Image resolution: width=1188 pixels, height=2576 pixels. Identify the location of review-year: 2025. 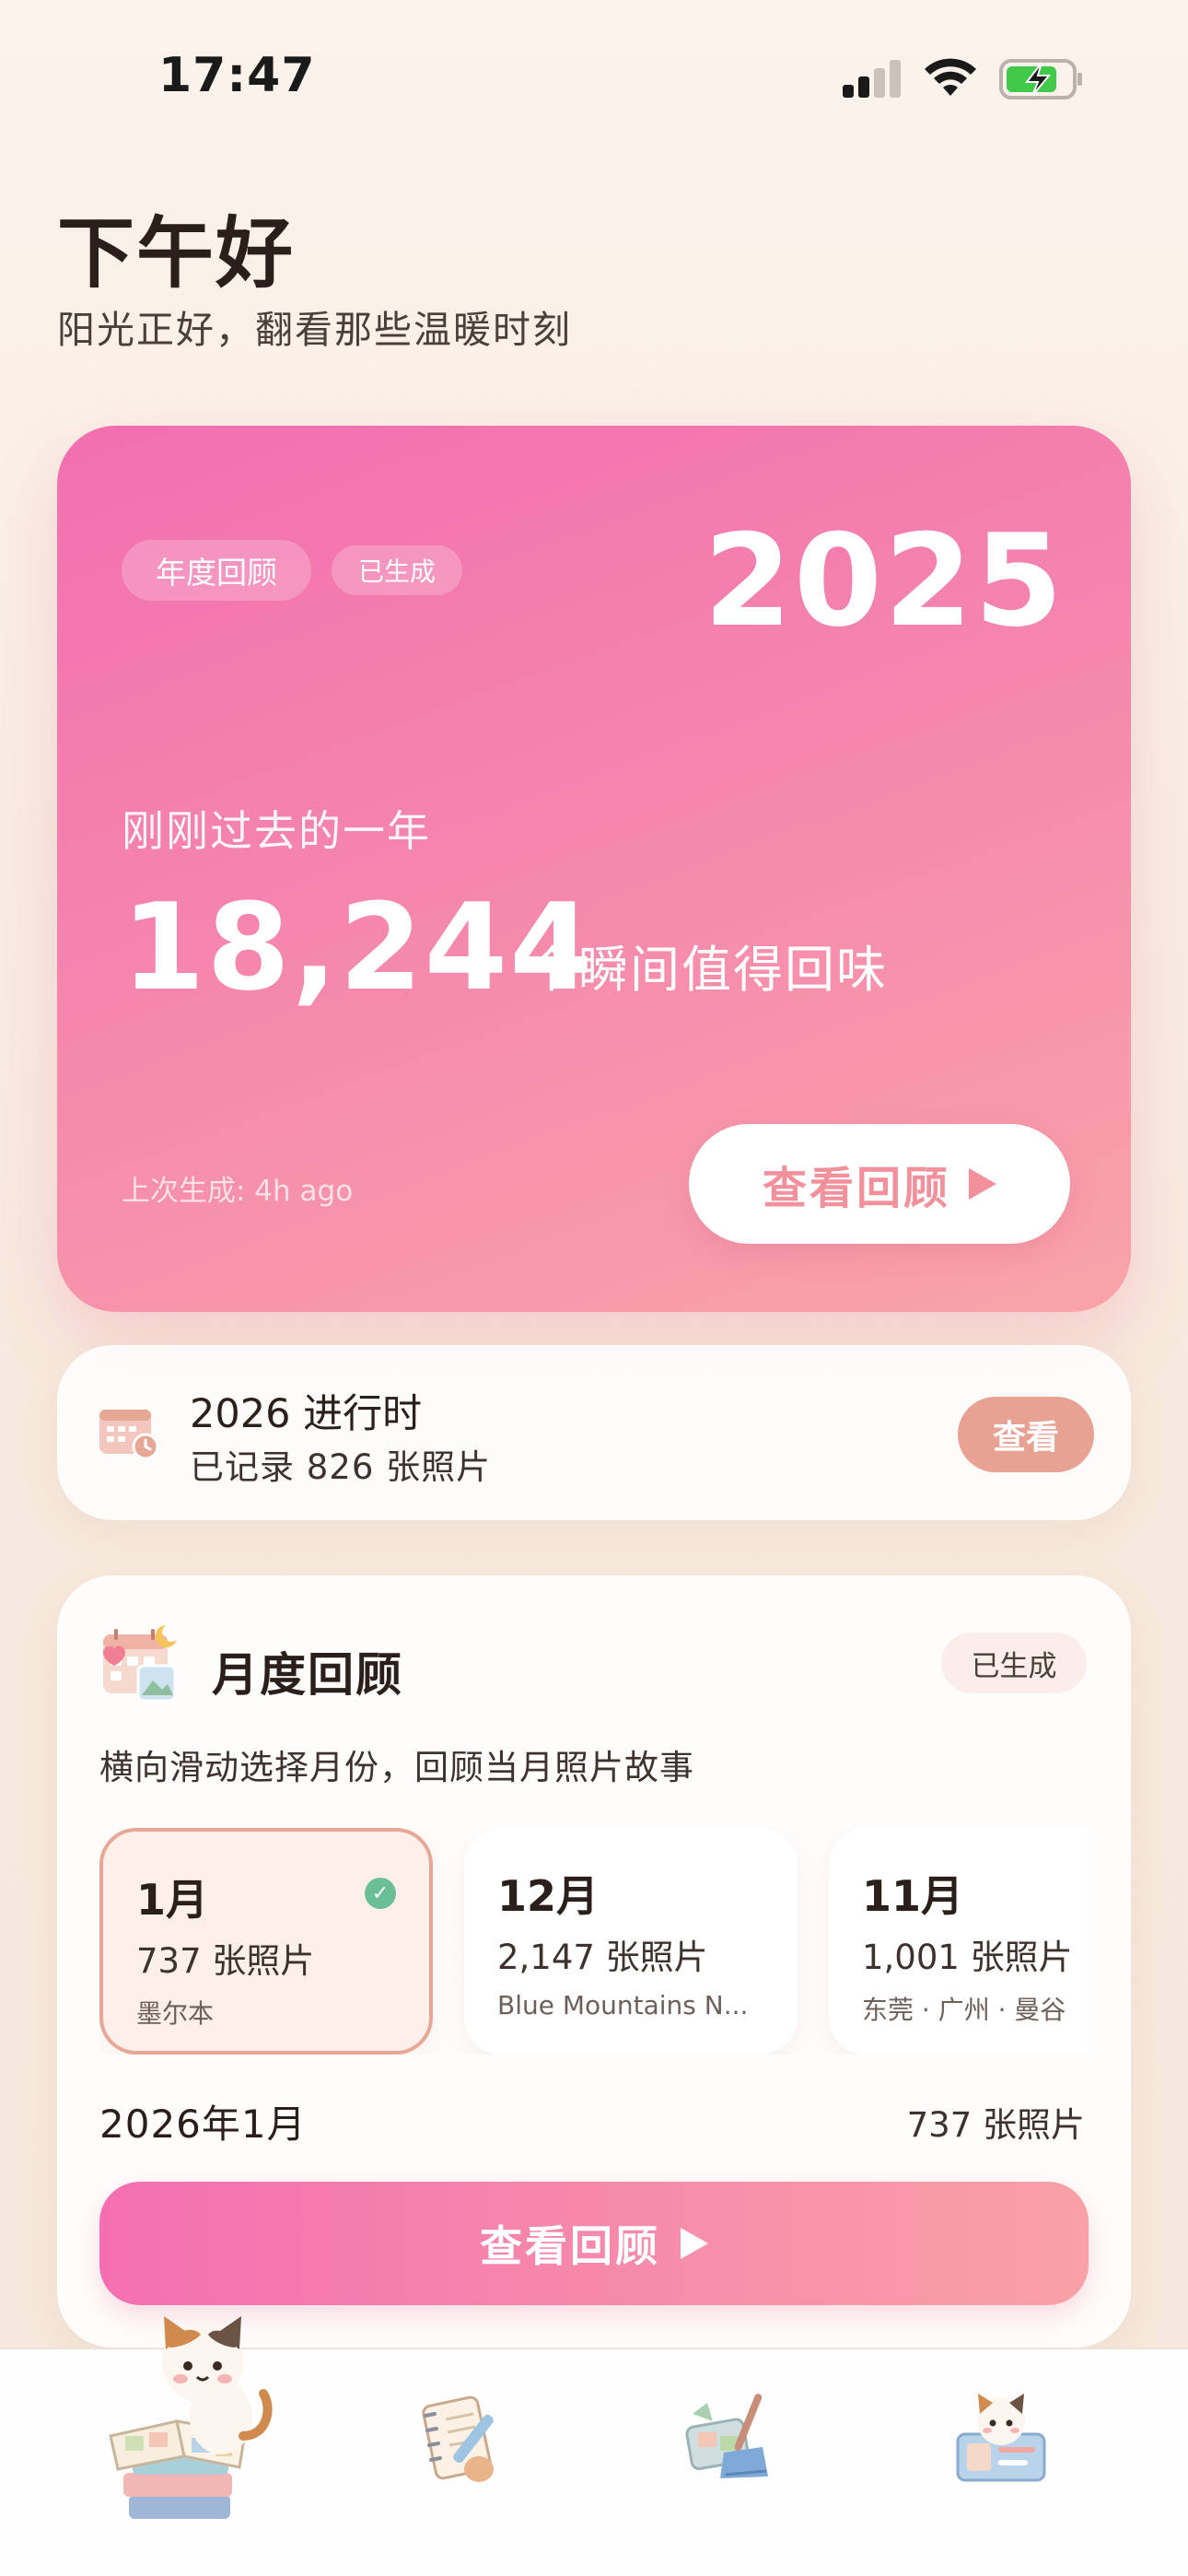
(884, 581).